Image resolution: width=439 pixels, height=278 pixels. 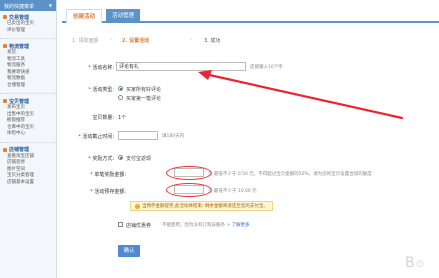 What do you see at coordinates (410, 263) in the screenshot?
I see `svg-text: B` at bounding box center [410, 263].